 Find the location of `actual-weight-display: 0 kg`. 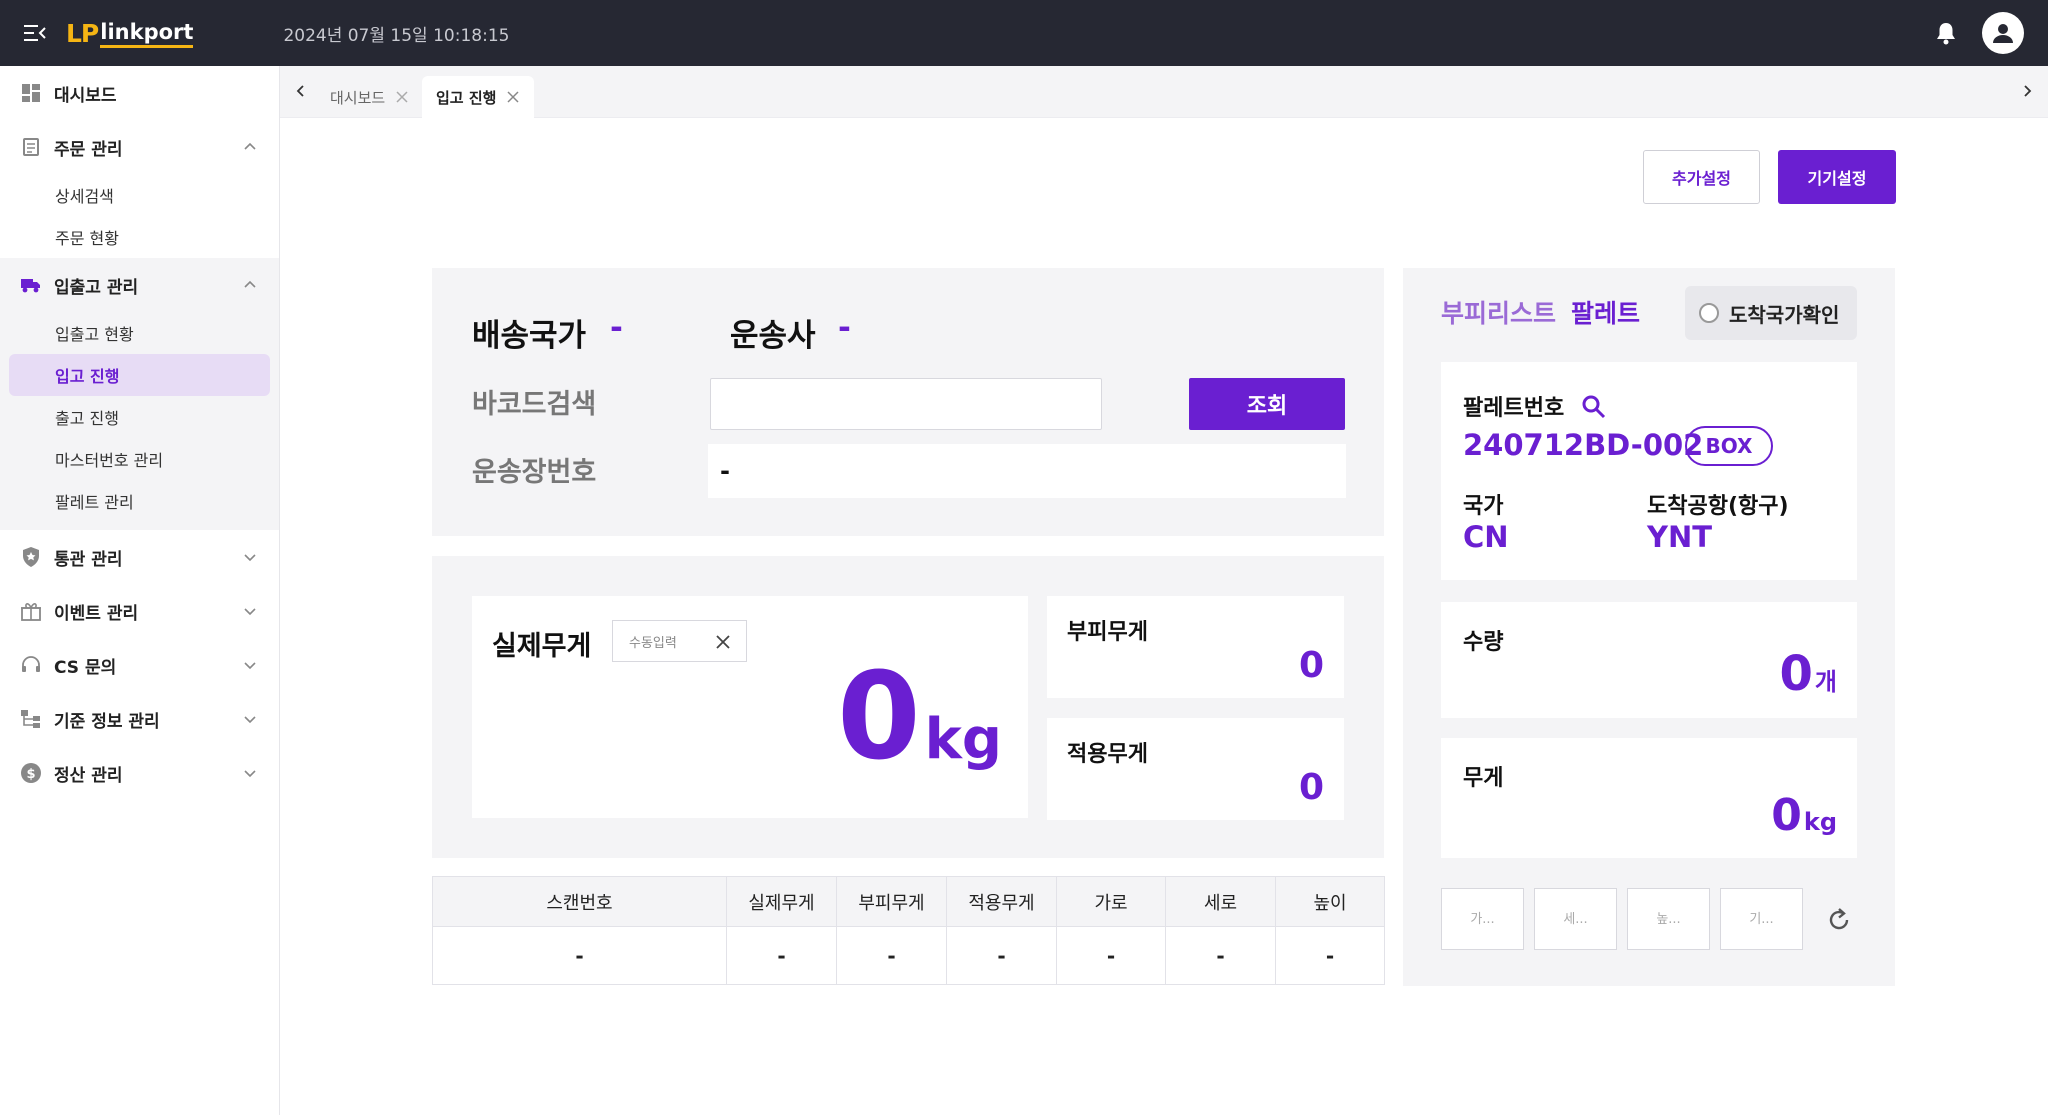

actual-weight-display: 0 kg is located at coordinates (919, 718).